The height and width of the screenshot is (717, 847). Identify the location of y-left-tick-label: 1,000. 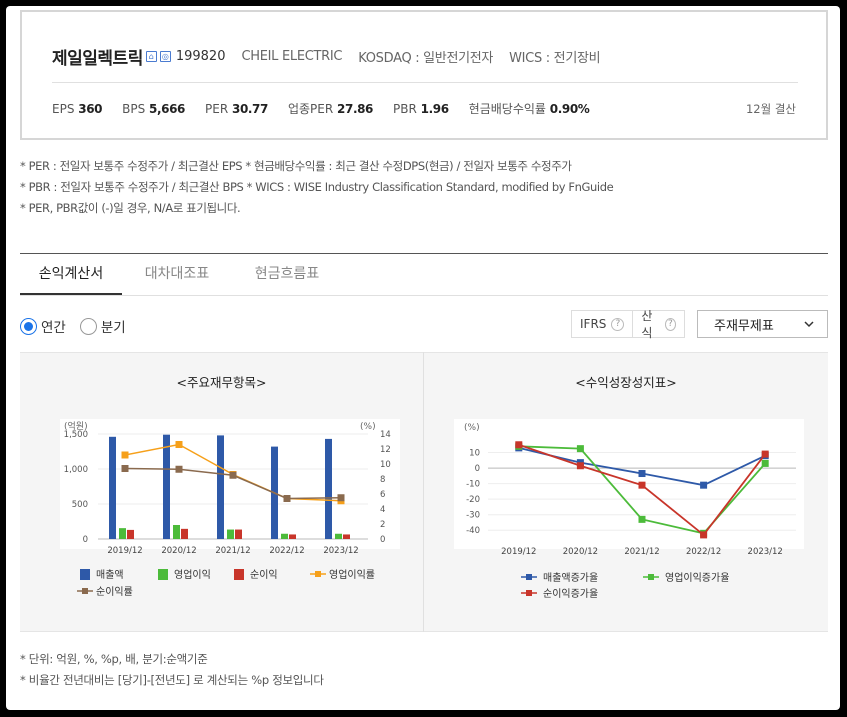
(76, 470).